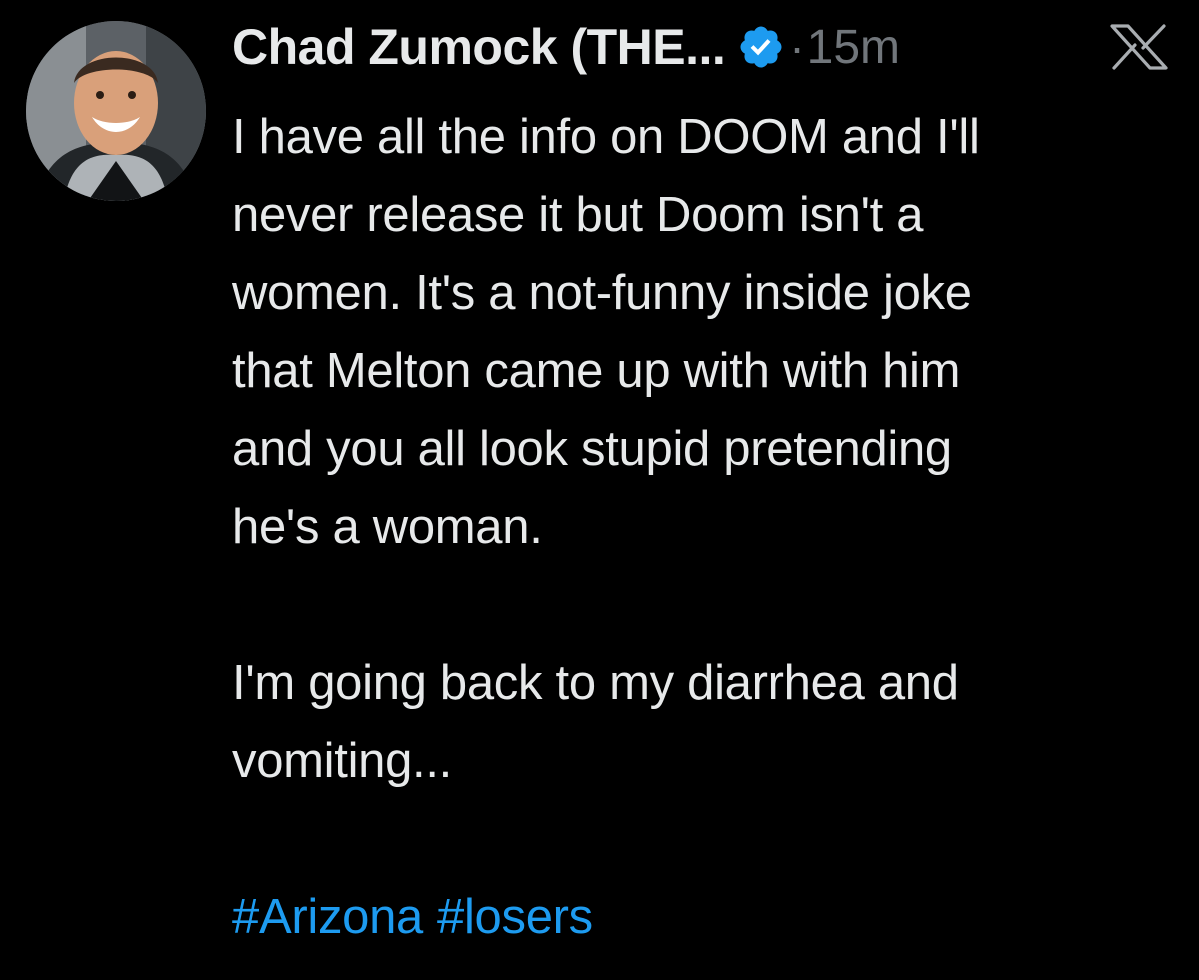 The image size is (1199, 980). I want to click on x-logo-icon, so click(1139, 47).